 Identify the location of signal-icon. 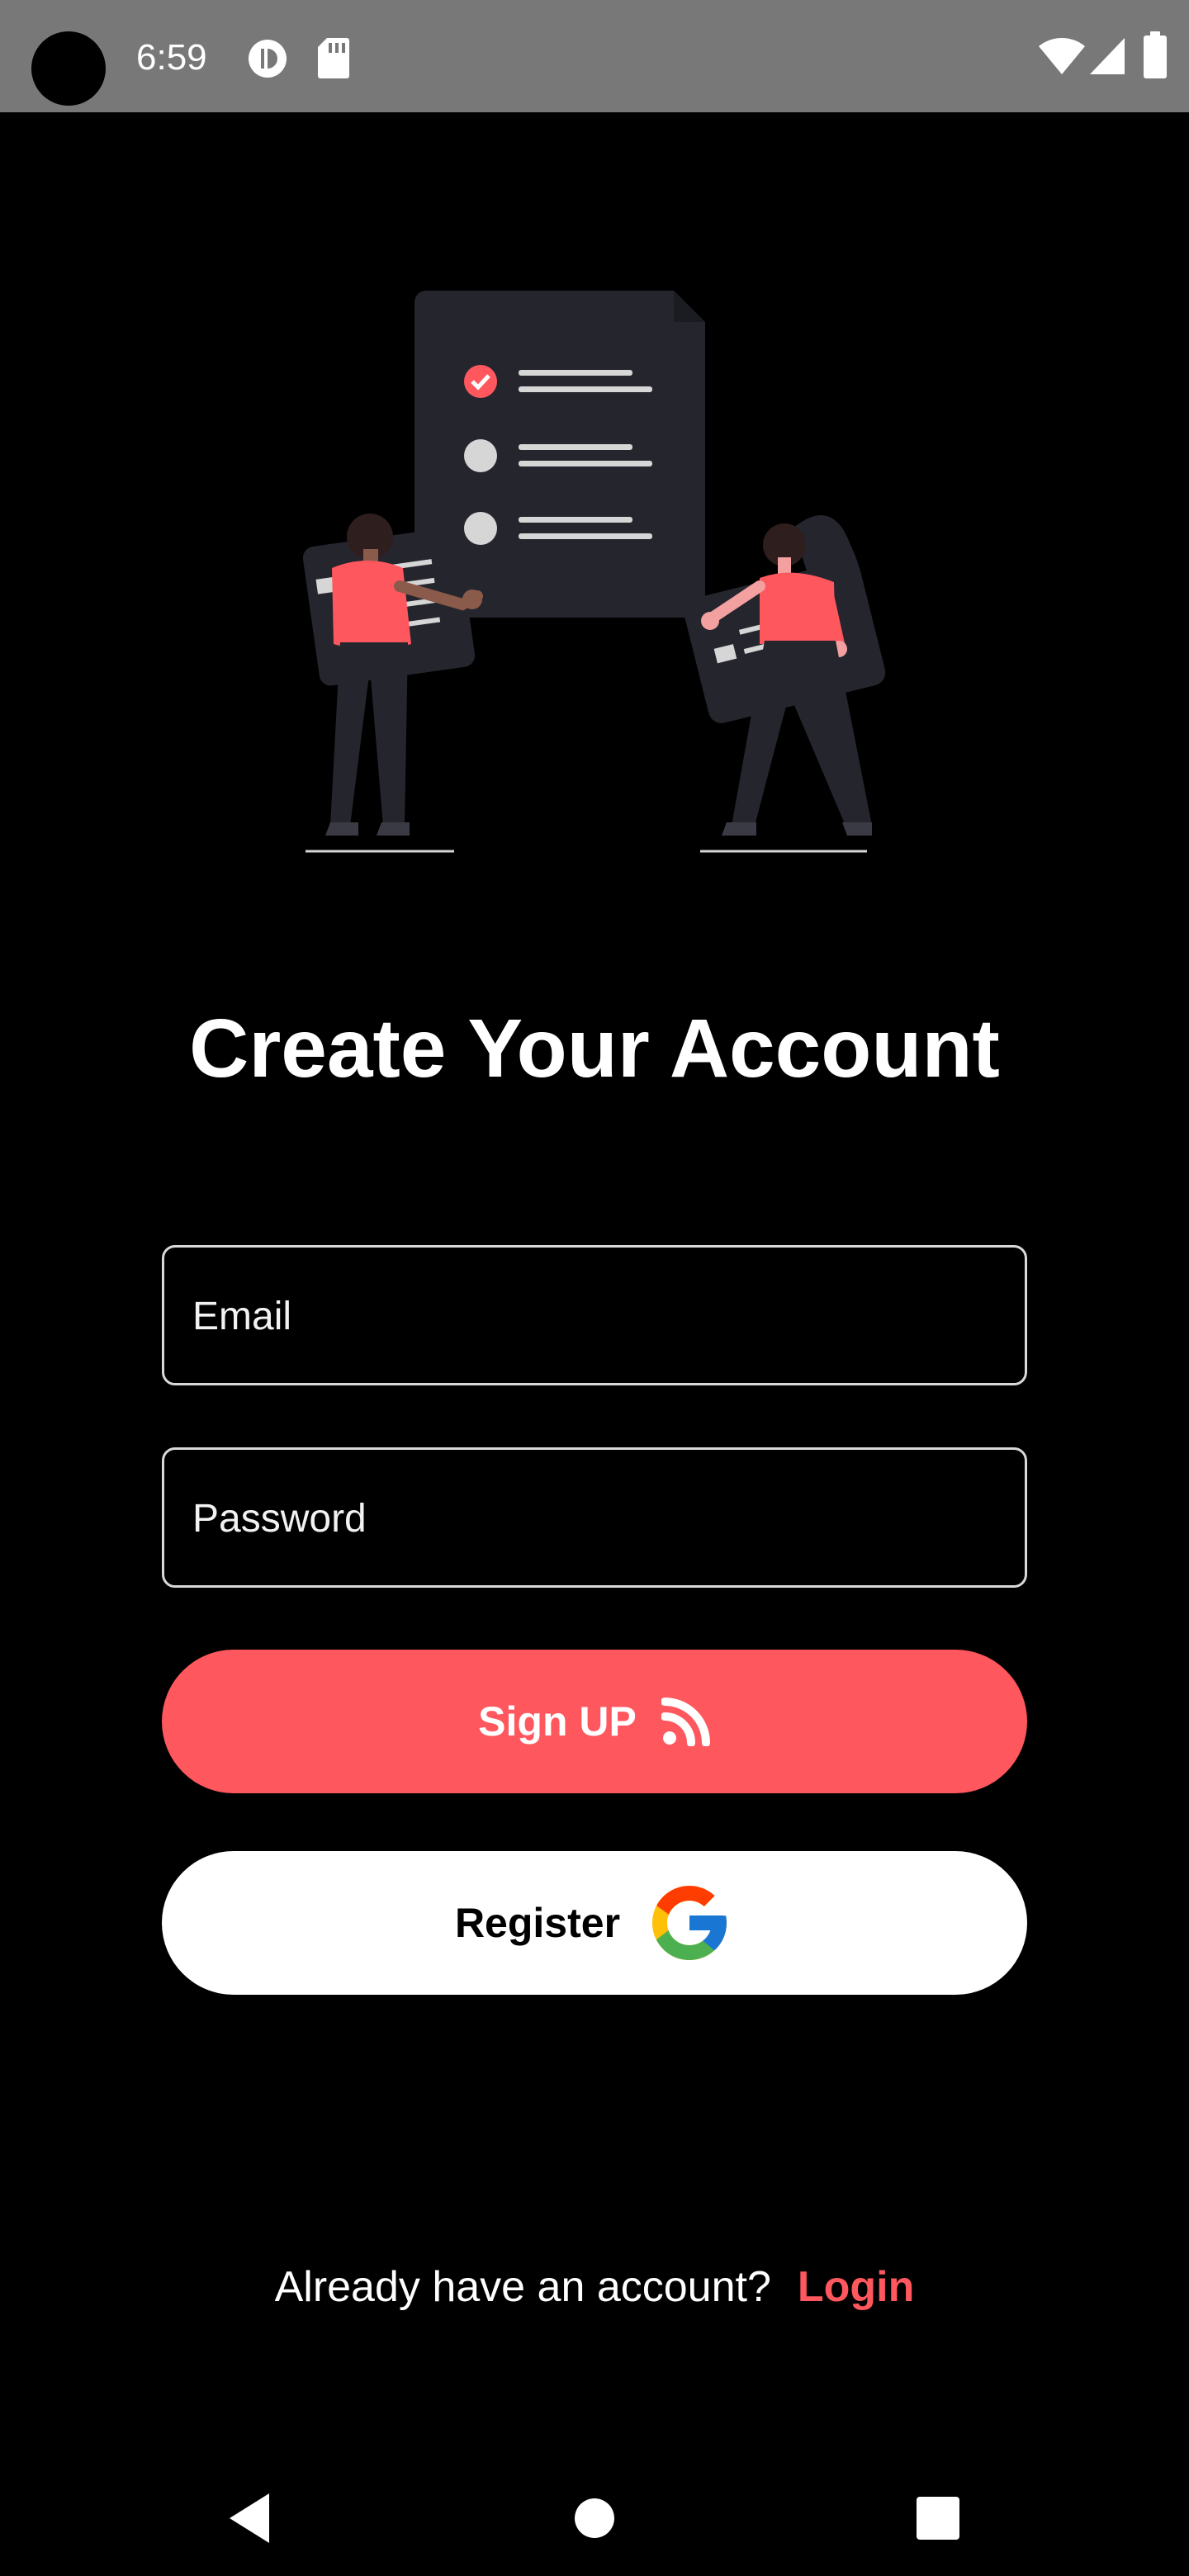
(1107, 56).